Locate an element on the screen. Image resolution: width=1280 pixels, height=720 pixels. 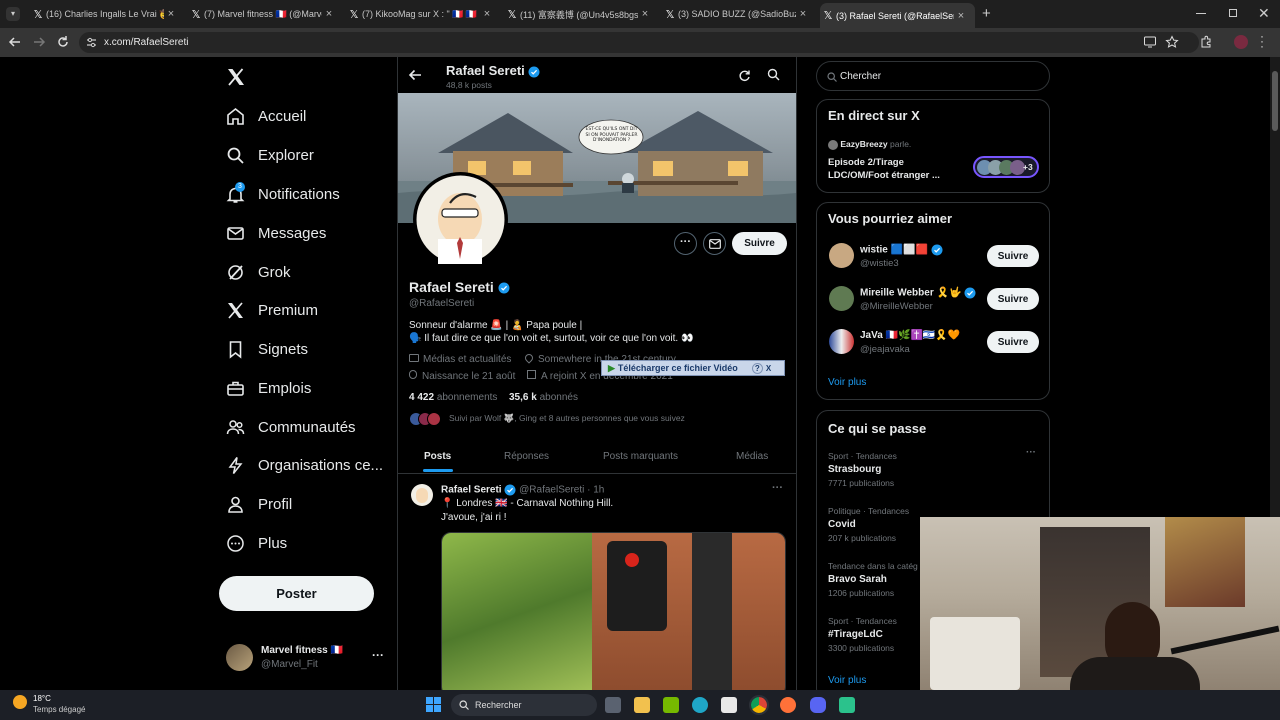
search-input: Chercher is located at coordinates (933, 76).